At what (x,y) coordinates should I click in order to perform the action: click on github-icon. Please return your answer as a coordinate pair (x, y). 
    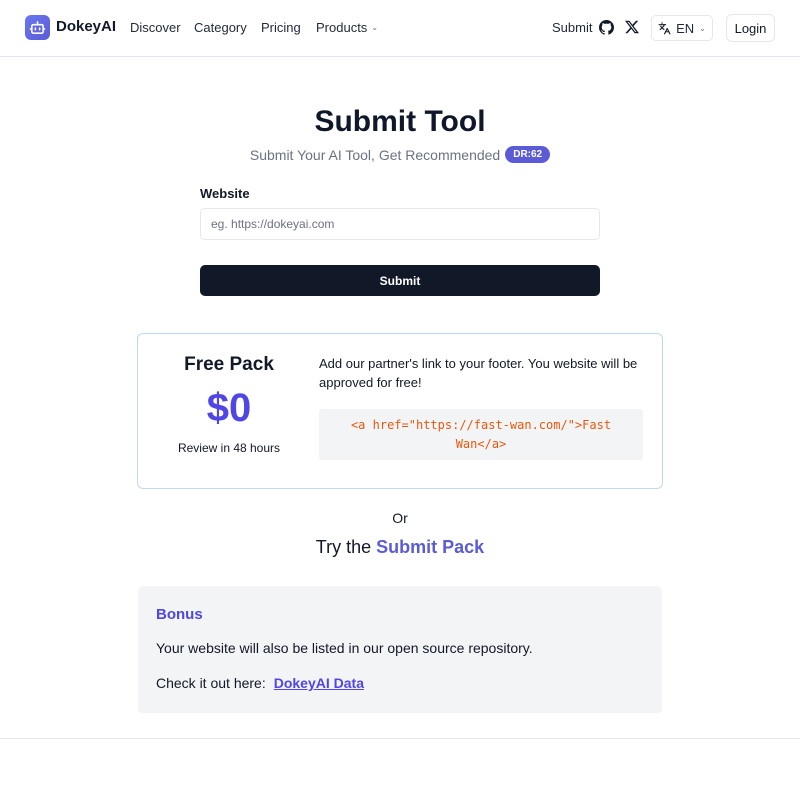
    Looking at the image, I should click on (606, 27).